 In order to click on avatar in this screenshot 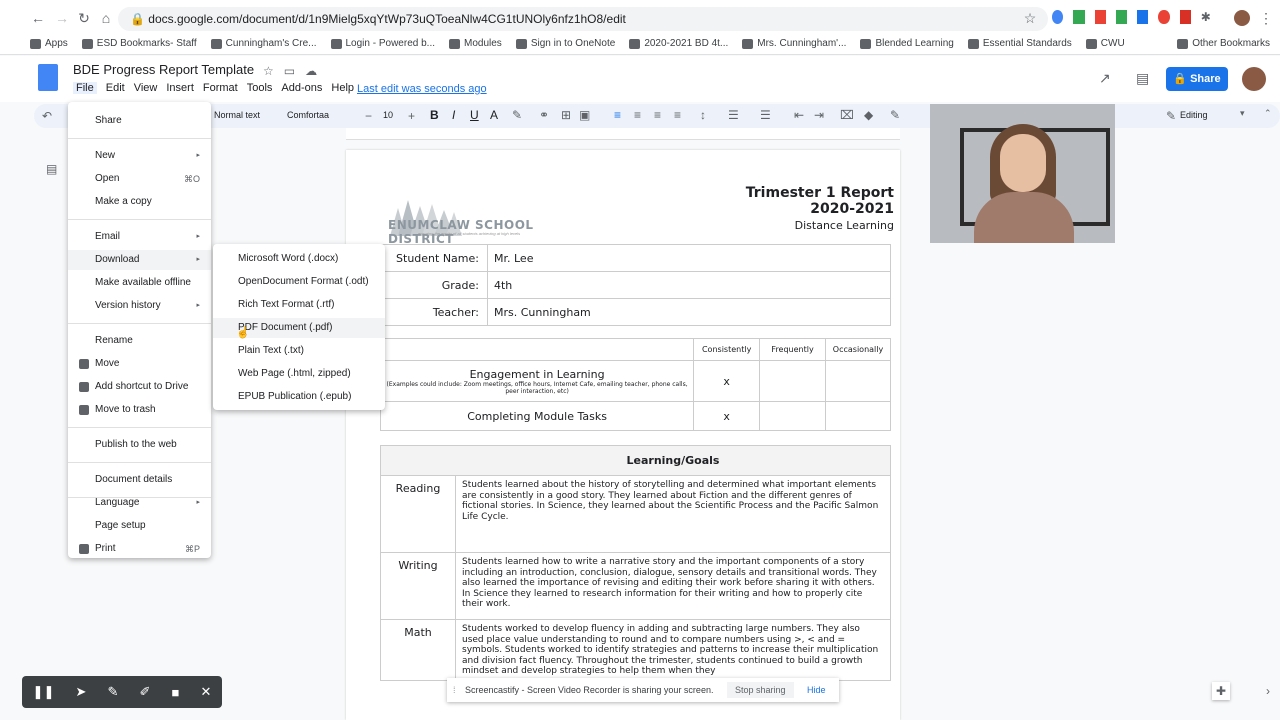, I will do `click(1254, 79)`.